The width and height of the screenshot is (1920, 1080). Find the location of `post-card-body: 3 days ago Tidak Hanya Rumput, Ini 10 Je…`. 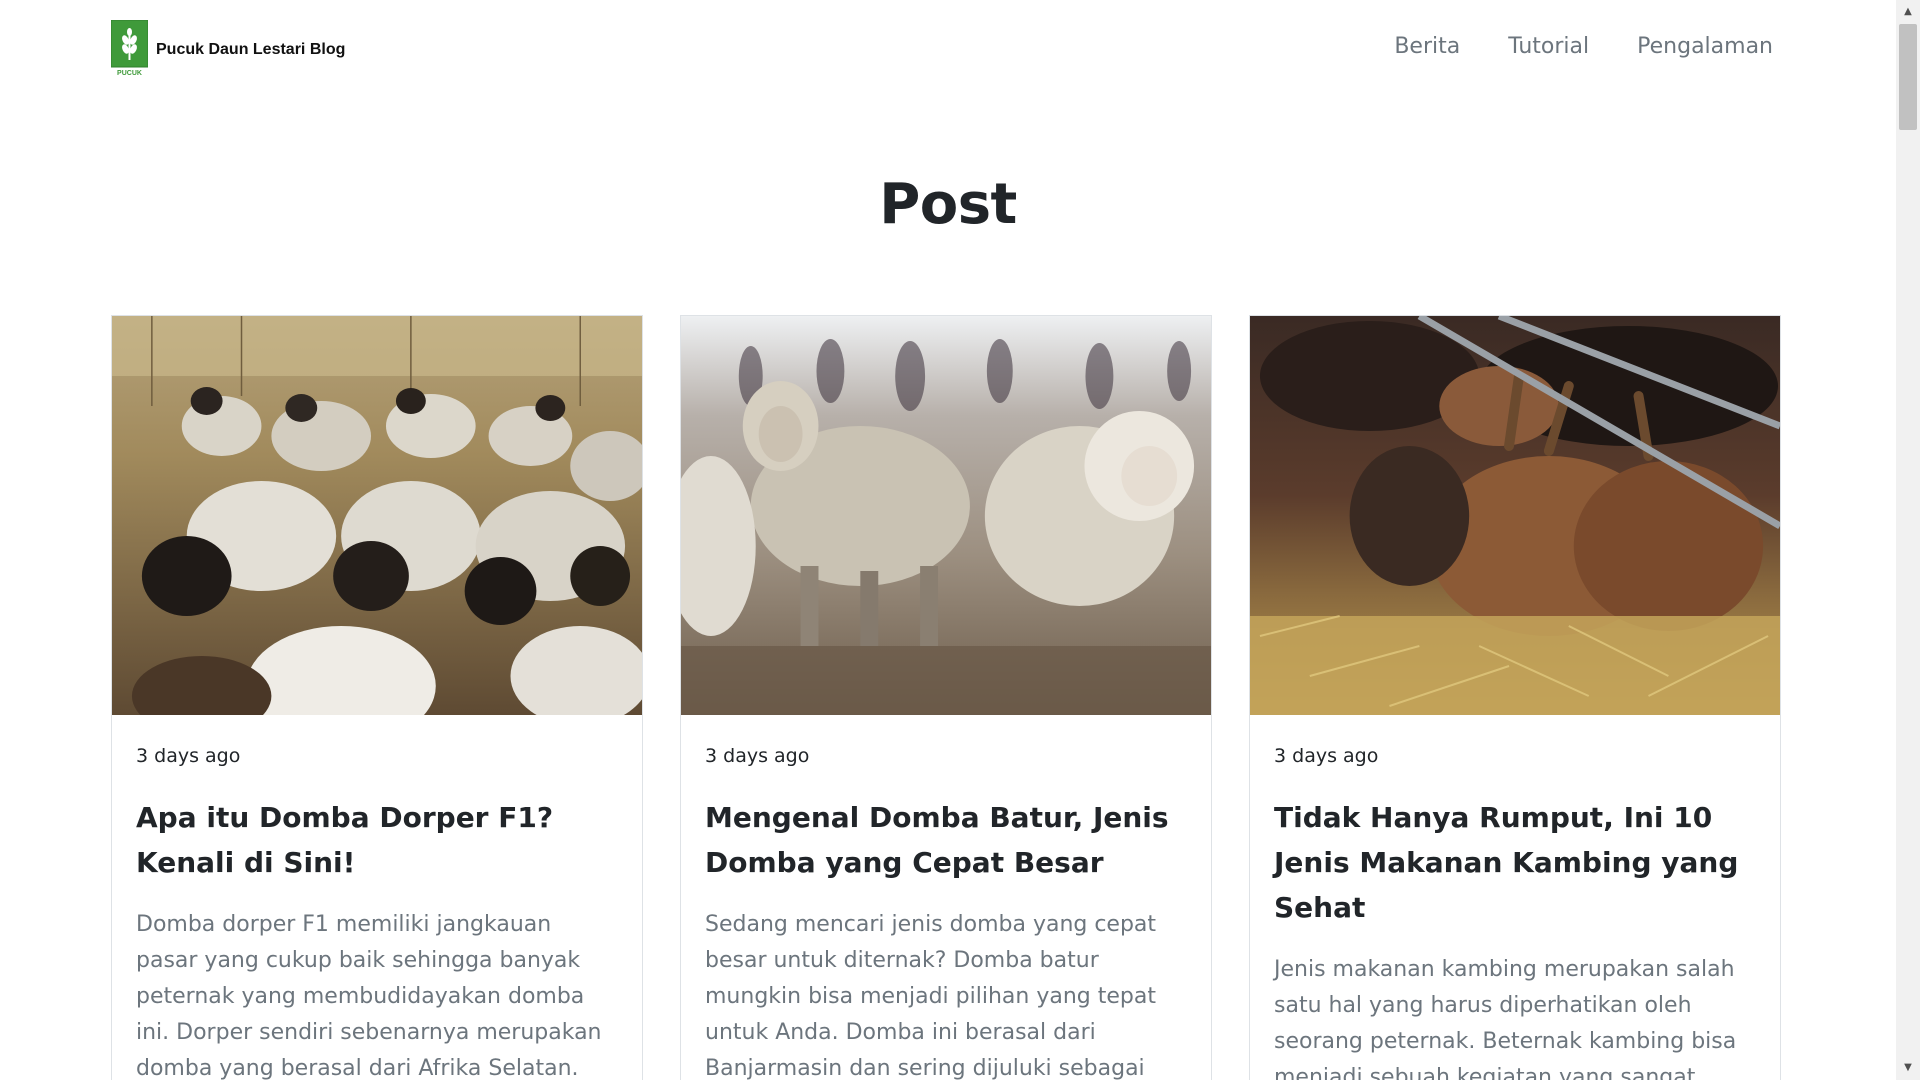

post-card-body: 3 days ago Tidak Hanya Rumput, Ini 10 Je… is located at coordinates (1515, 897).